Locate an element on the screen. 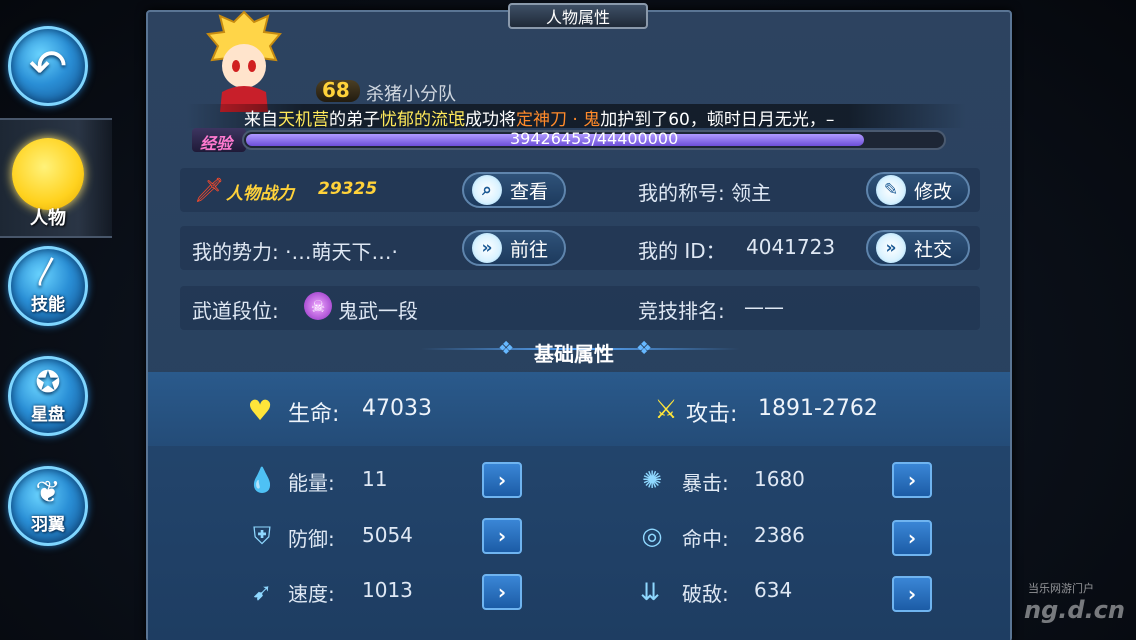 The width and height of the screenshot is (1136, 640). id-value: 4041723 is located at coordinates (791, 247).